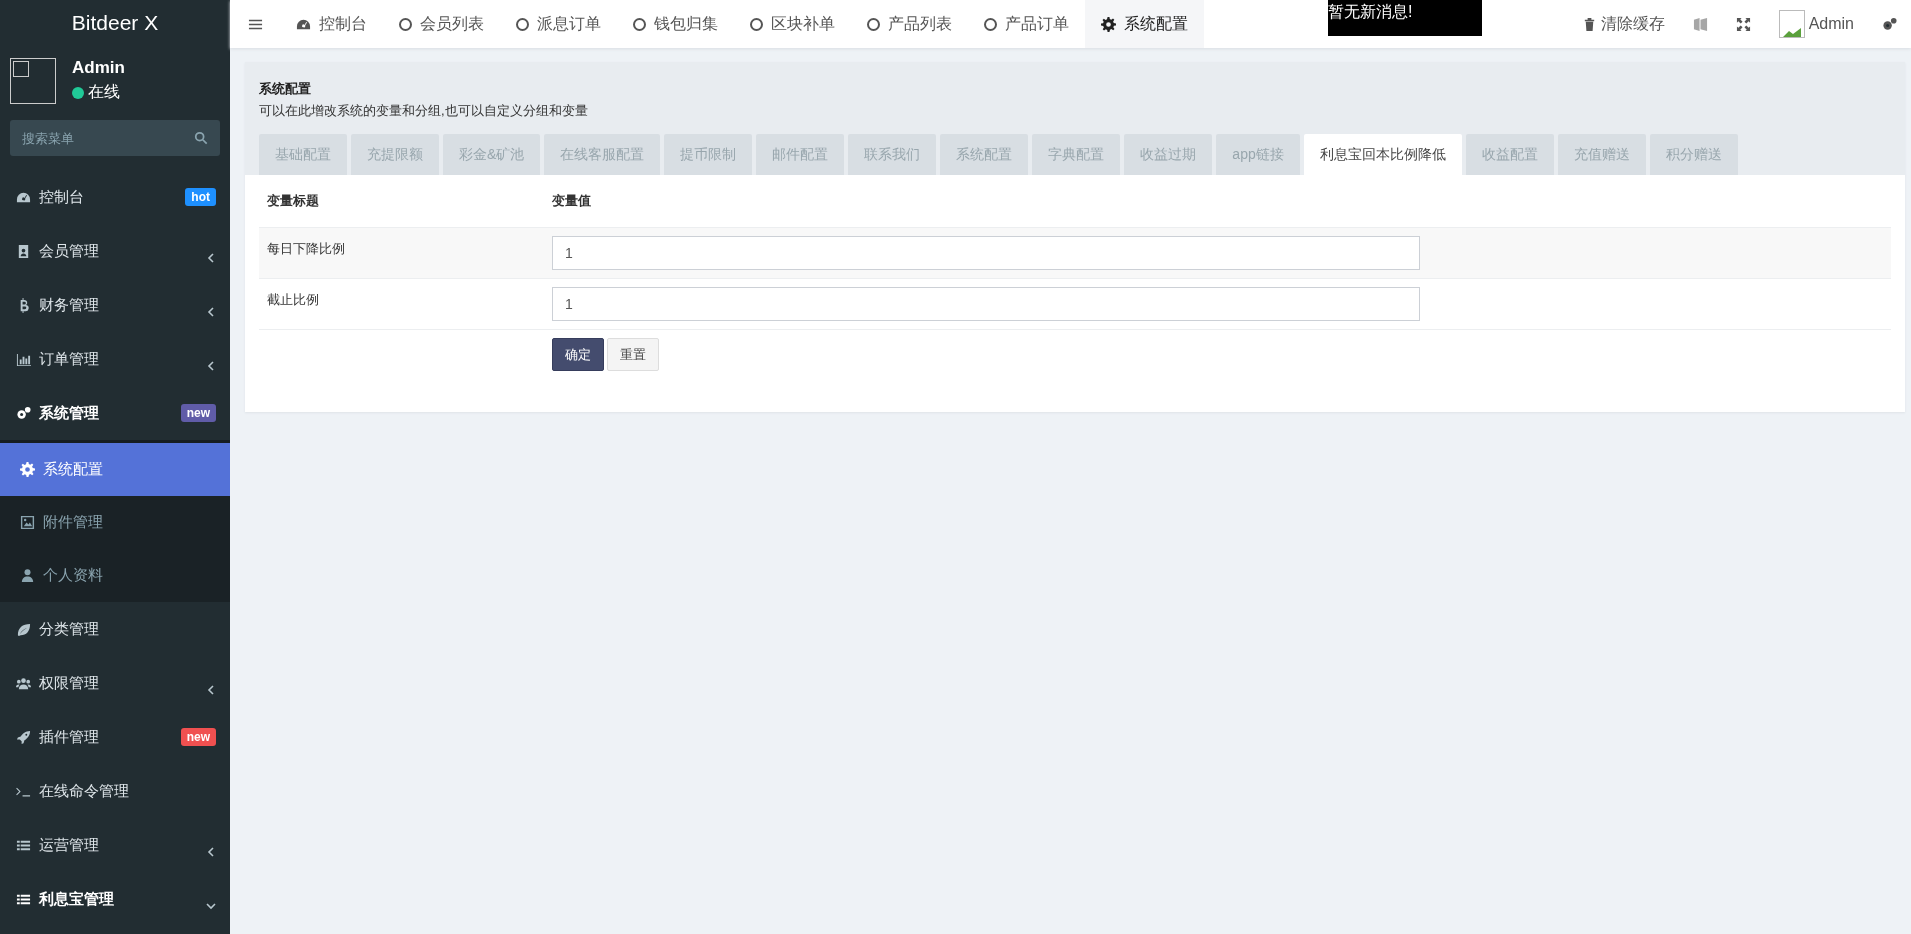 Image resolution: width=1911 pixels, height=934 pixels. Describe the element at coordinates (104, 92) in the screenshot. I see `user-status: 在线` at that location.